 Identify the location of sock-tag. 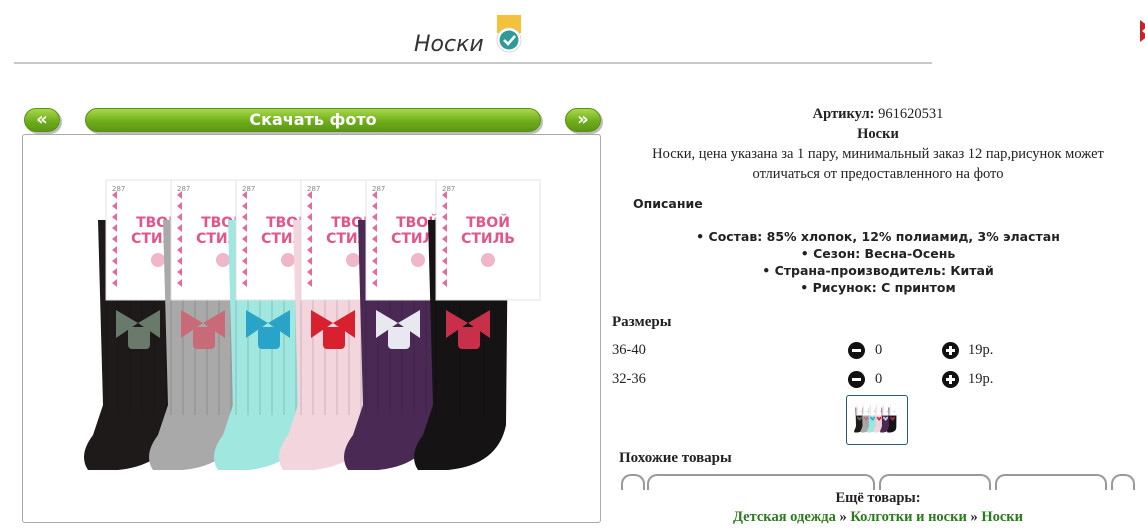
(894, 409).